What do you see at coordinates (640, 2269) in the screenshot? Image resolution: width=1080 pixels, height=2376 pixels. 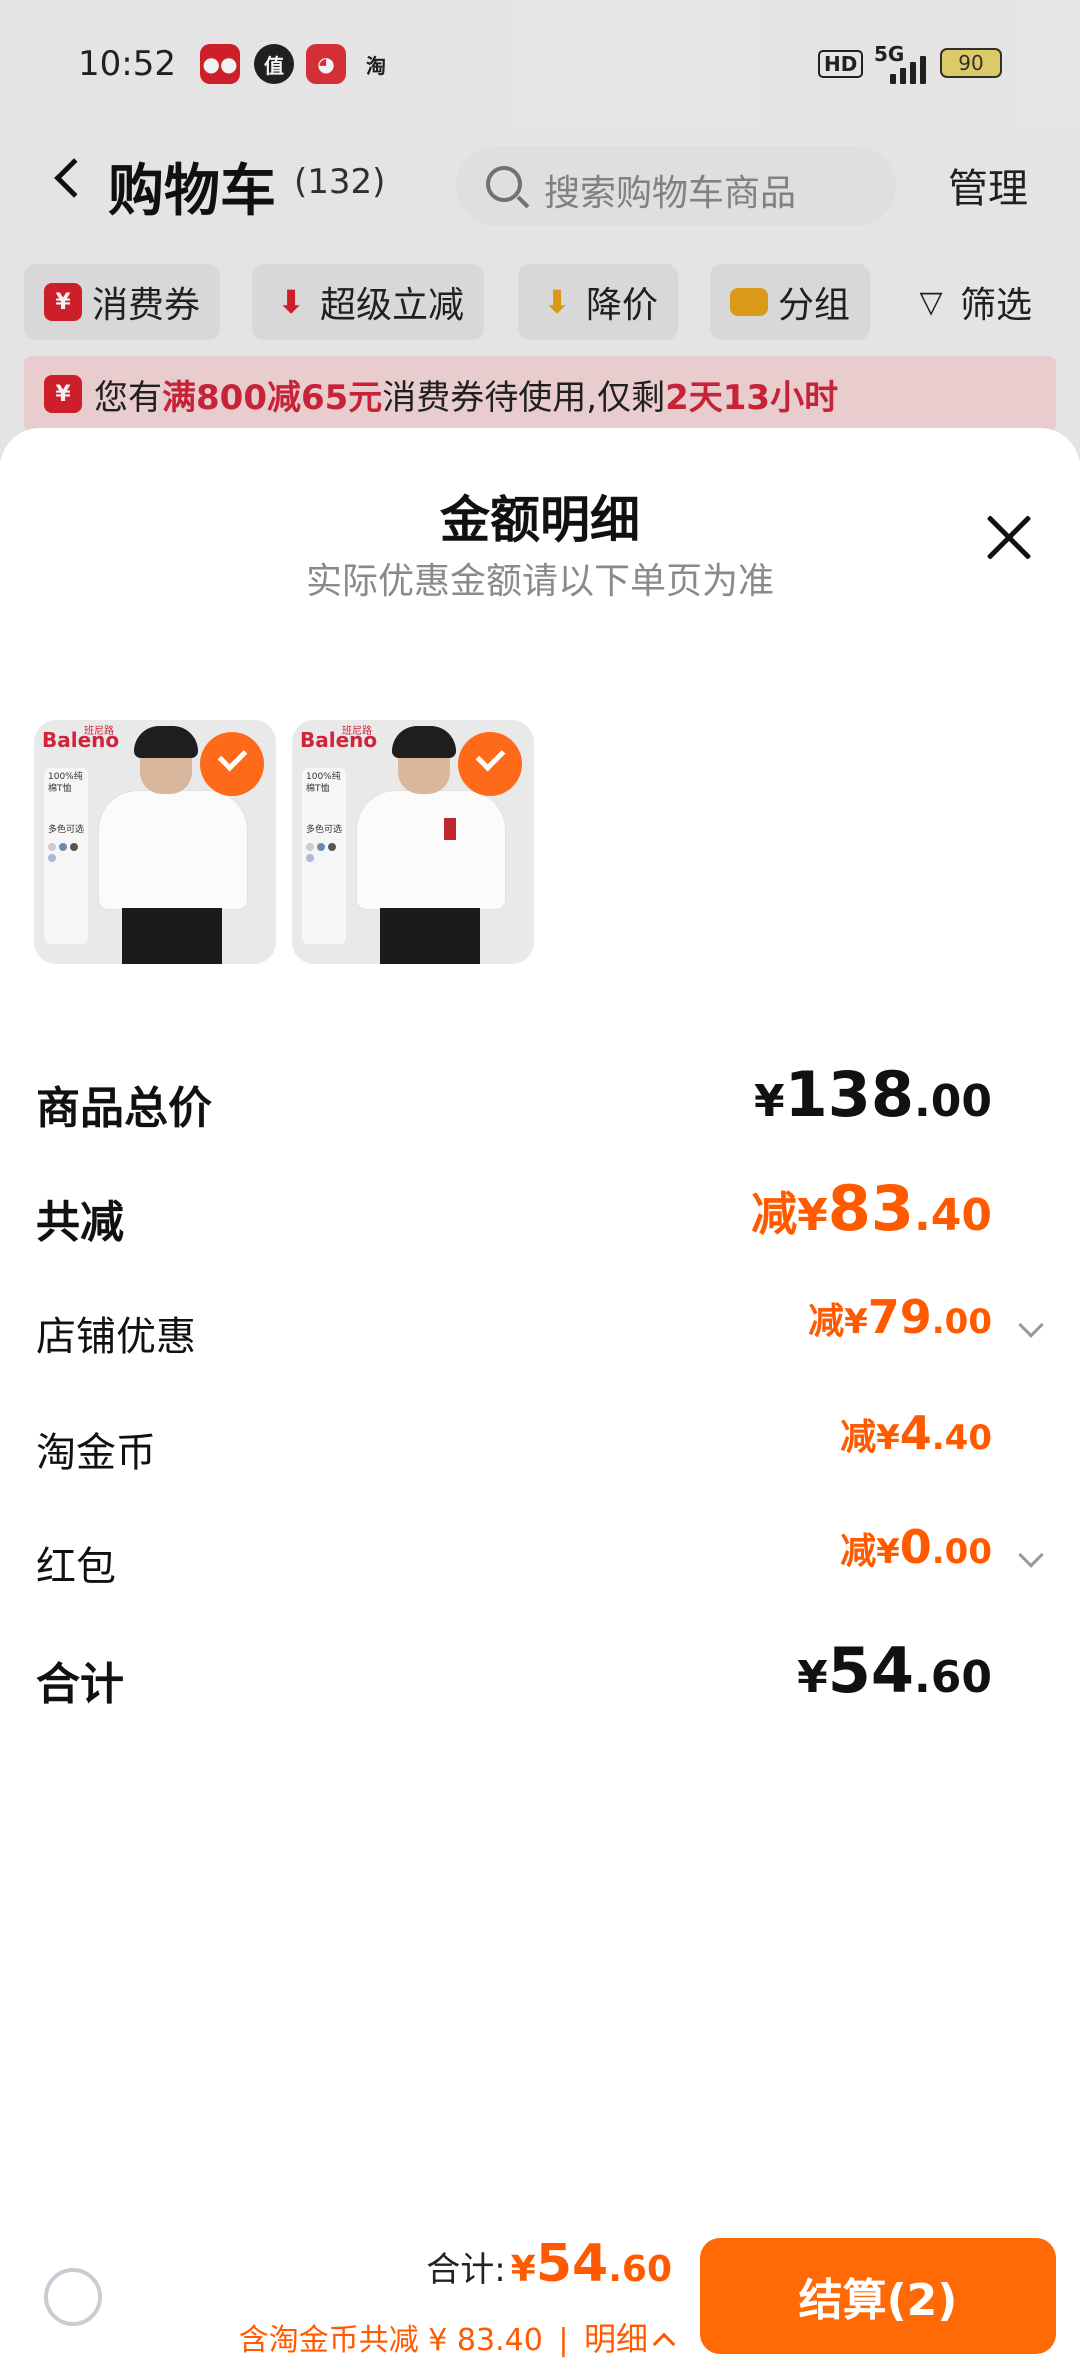 I see `total-dec: .60` at bounding box center [640, 2269].